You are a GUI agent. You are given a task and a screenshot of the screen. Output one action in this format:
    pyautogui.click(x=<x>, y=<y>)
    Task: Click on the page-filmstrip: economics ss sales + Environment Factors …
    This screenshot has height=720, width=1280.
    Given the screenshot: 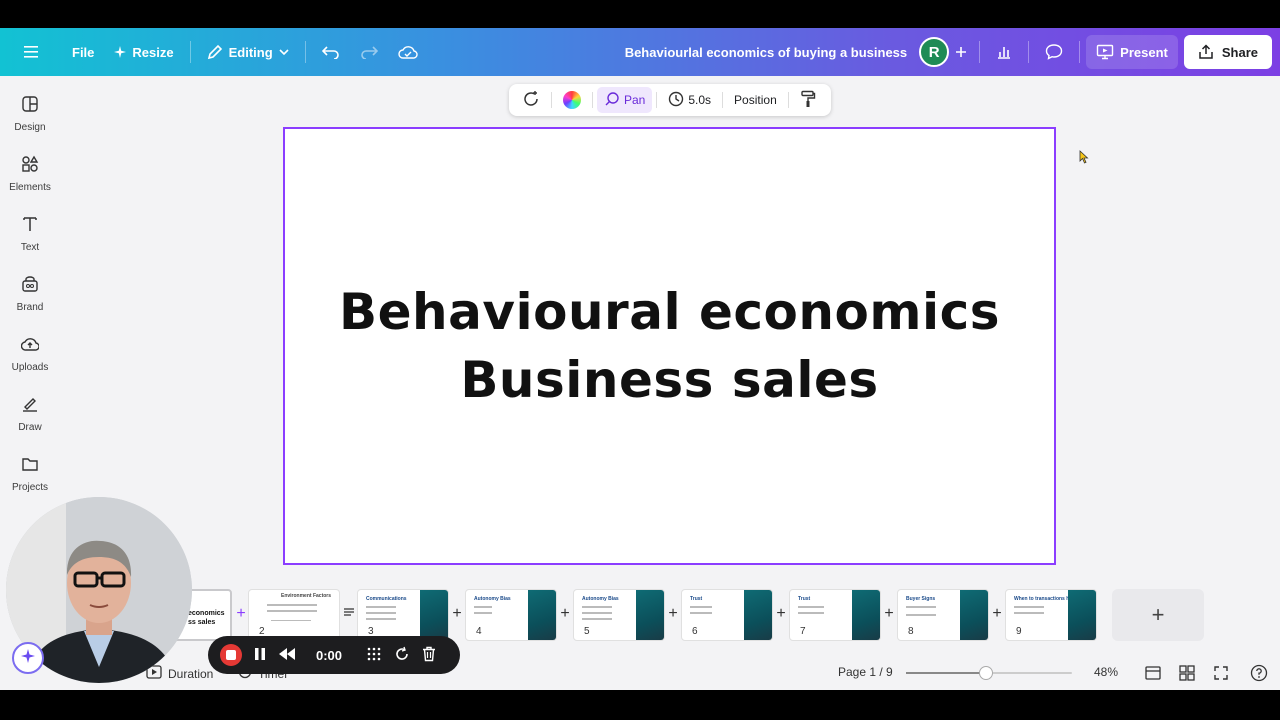 What is the action you would take?
    pyautogui.click(x=640, y=614)
    